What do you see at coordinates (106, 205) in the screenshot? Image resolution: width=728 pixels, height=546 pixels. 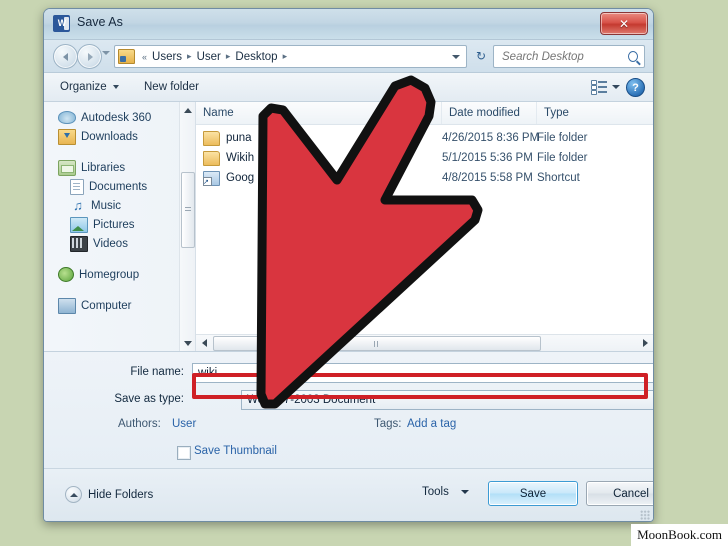 I see `sidebar-item-label: Music` at bounding box center [106, 205].